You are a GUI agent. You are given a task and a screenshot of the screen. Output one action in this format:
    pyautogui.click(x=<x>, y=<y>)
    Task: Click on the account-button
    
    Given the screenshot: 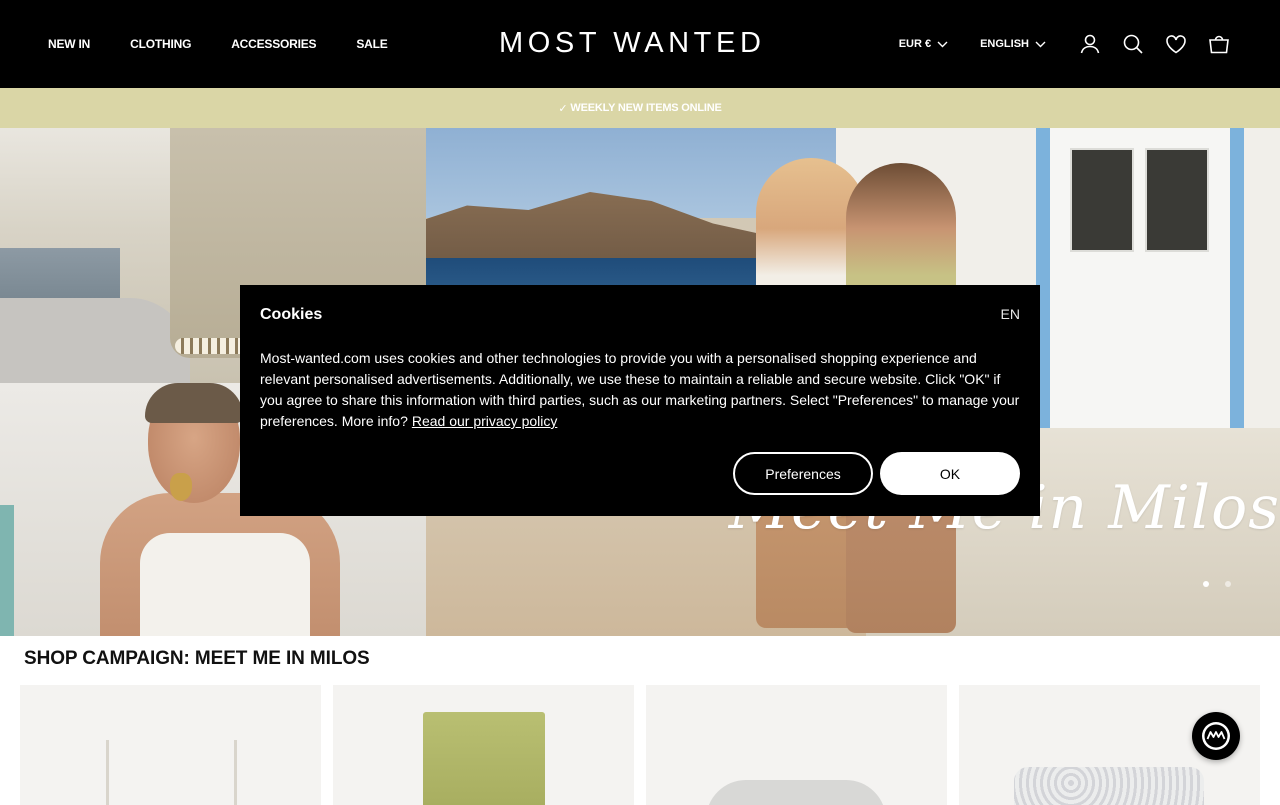 What is the action you would take?
    pyautogui.click(x=1090, y=44)
    